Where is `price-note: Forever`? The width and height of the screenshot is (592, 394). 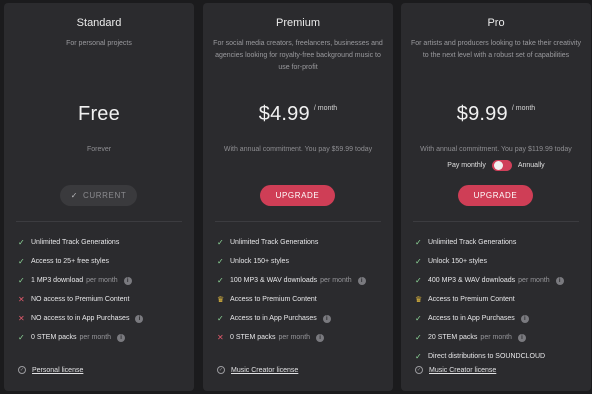 price-note: Forever is located at coordinates (99, 149).